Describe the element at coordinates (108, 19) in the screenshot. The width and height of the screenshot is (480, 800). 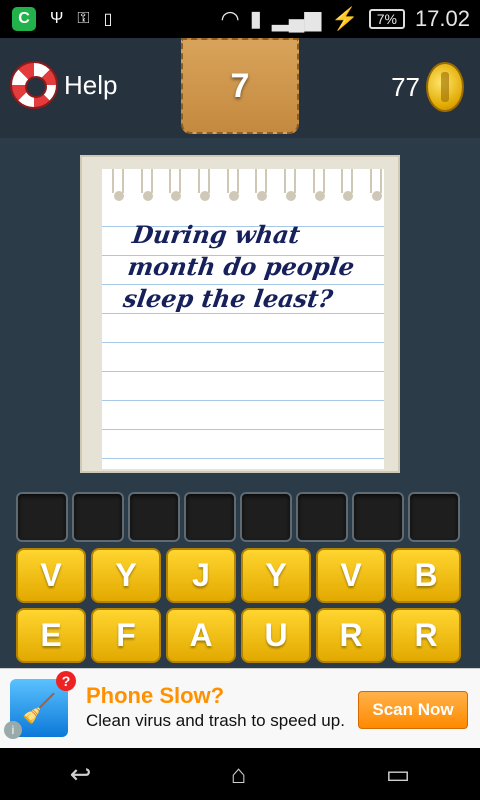
I see `phone-icon: ▯` at that location.